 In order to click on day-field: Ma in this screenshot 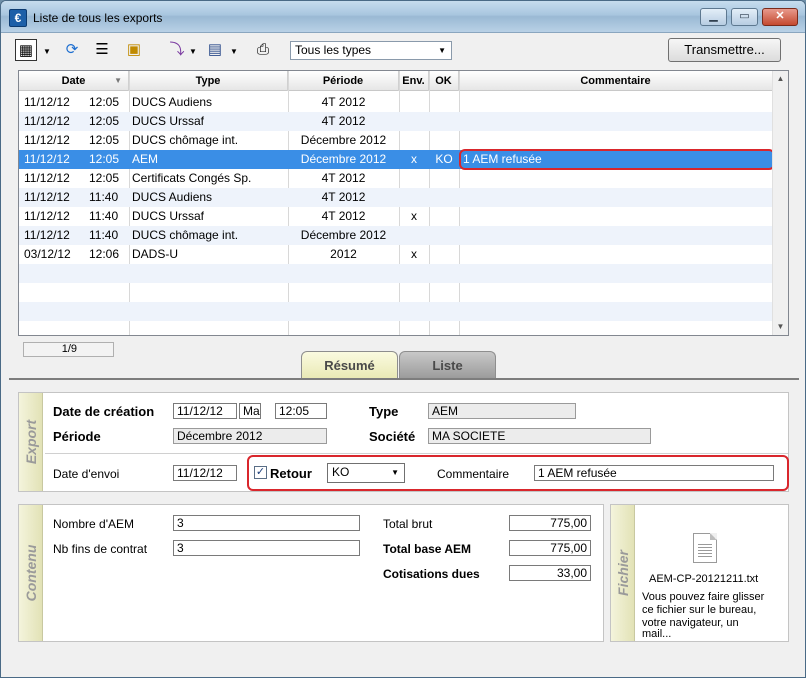, I will do `click(250, 411)`.